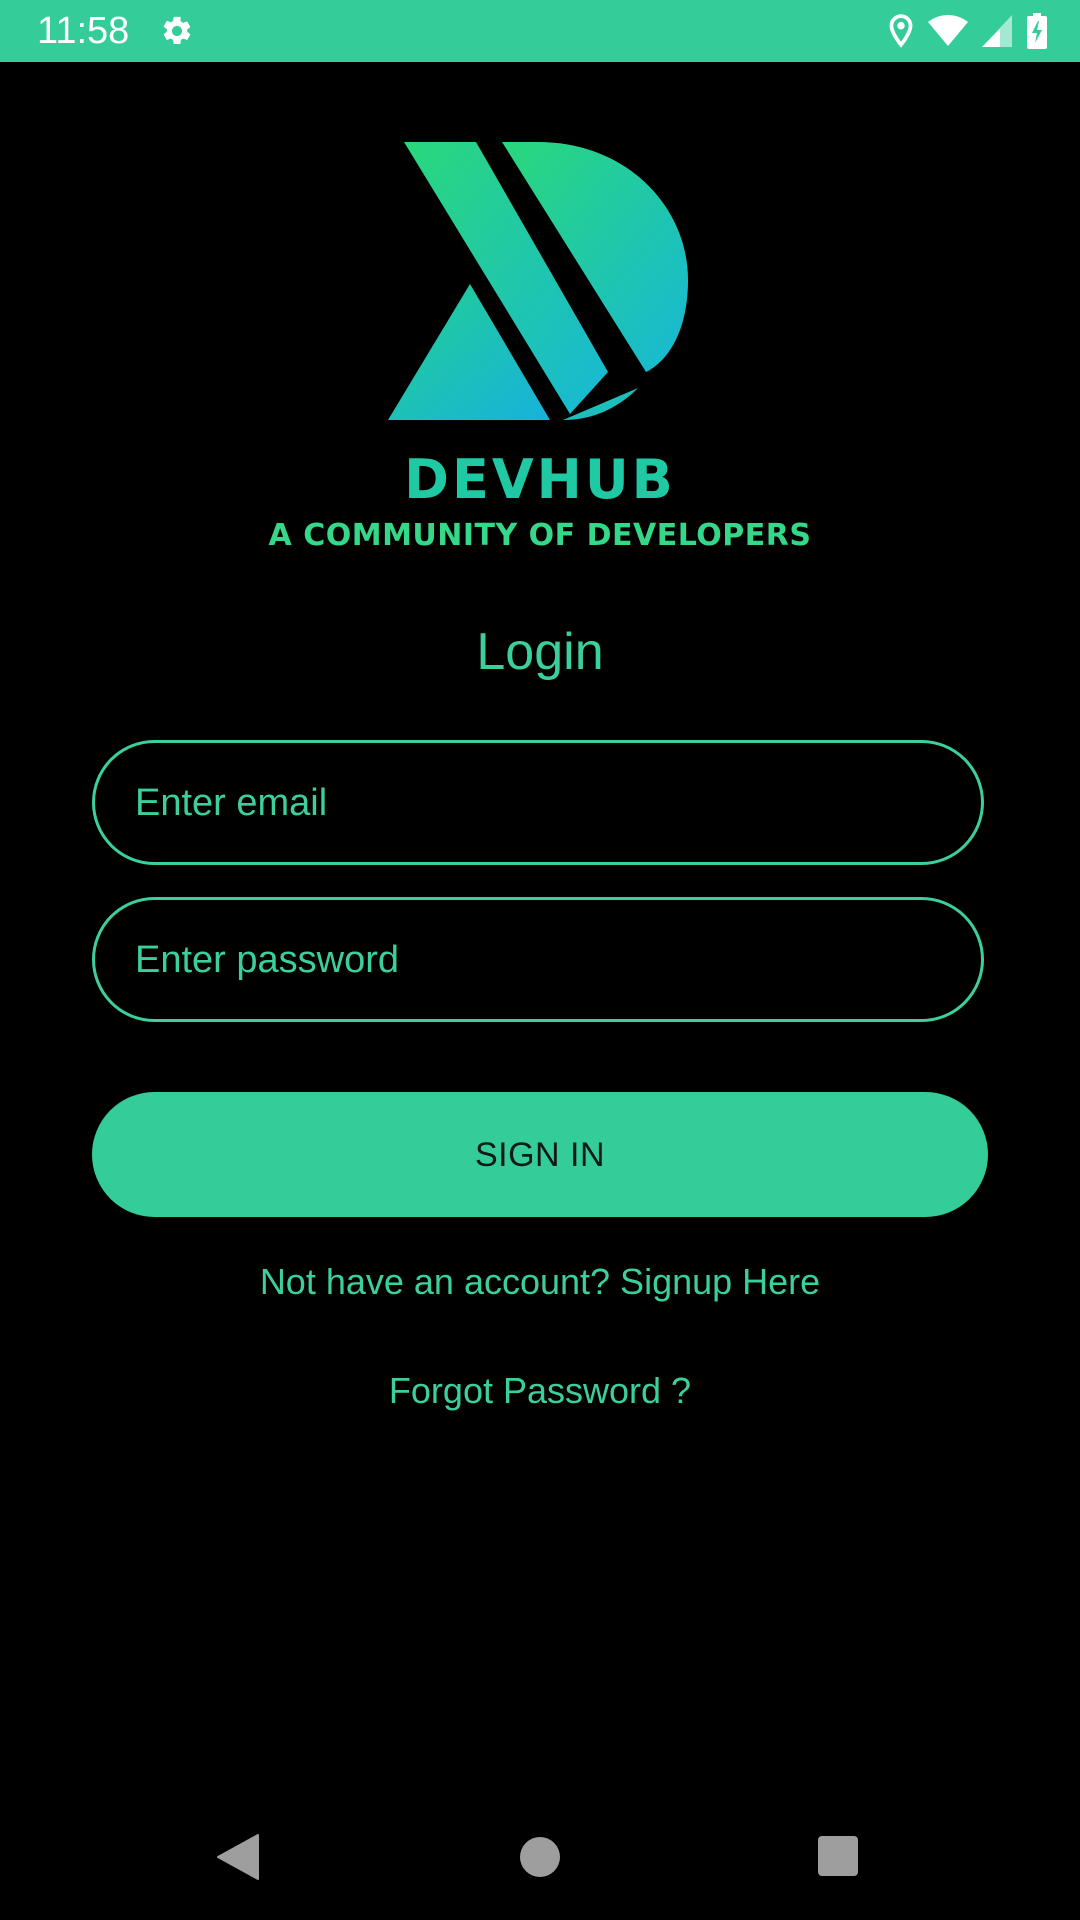  I want to click on brand-tagline: A COMMUNITY OF DEVELOPERS, so click(540, 535).